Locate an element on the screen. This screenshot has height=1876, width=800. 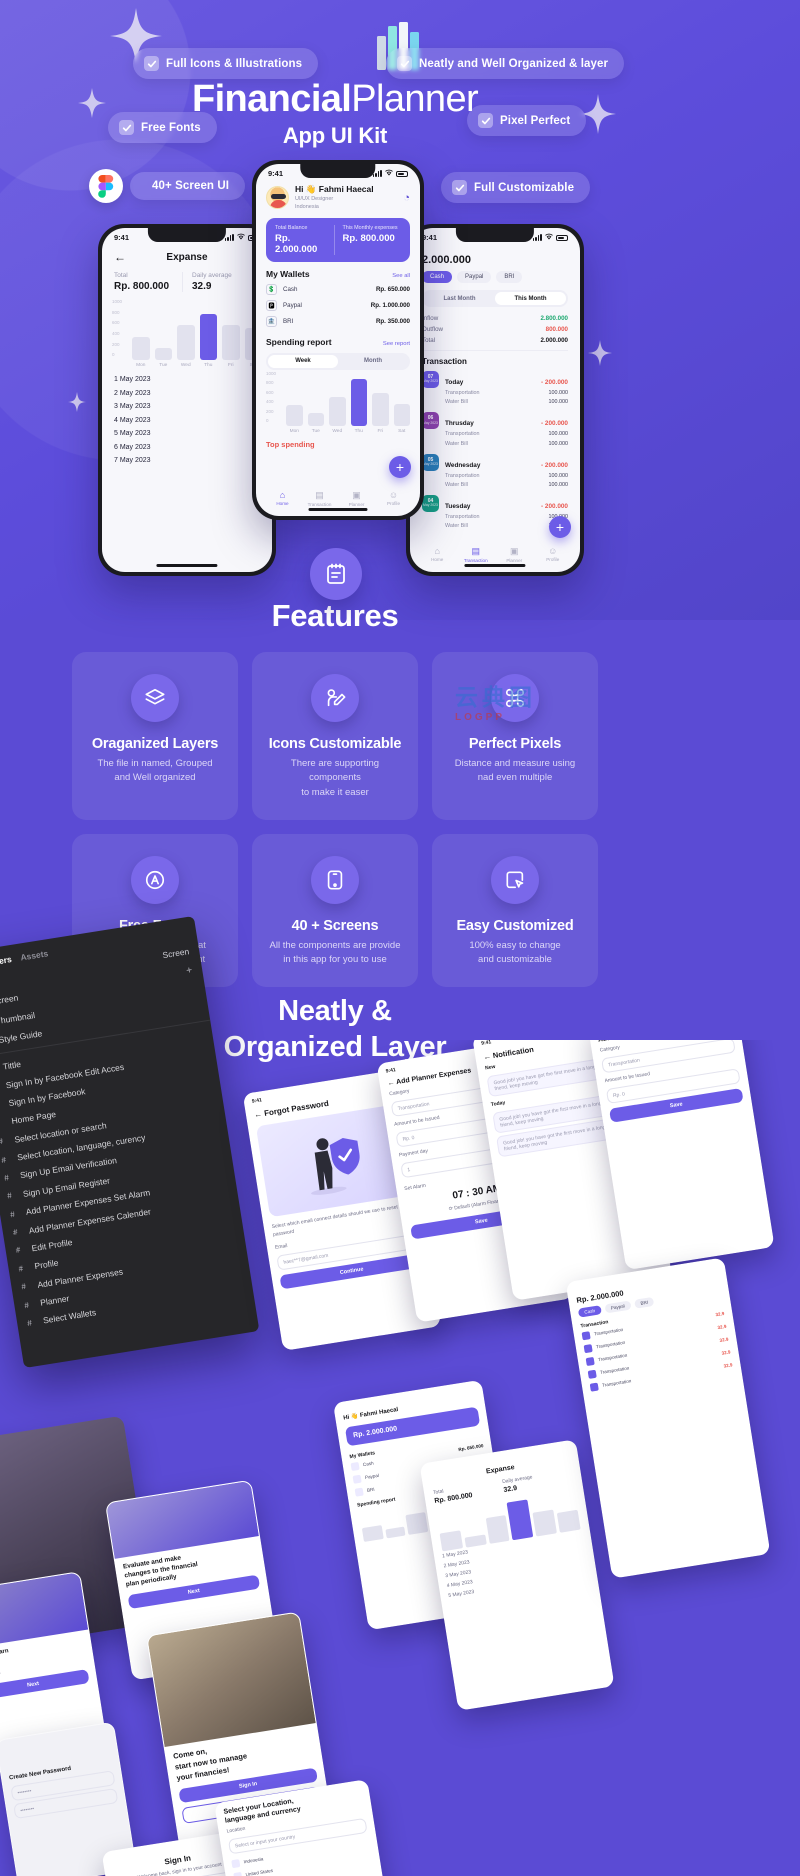
expanse-header: ← Expanse is located at coordinates (187, 256).